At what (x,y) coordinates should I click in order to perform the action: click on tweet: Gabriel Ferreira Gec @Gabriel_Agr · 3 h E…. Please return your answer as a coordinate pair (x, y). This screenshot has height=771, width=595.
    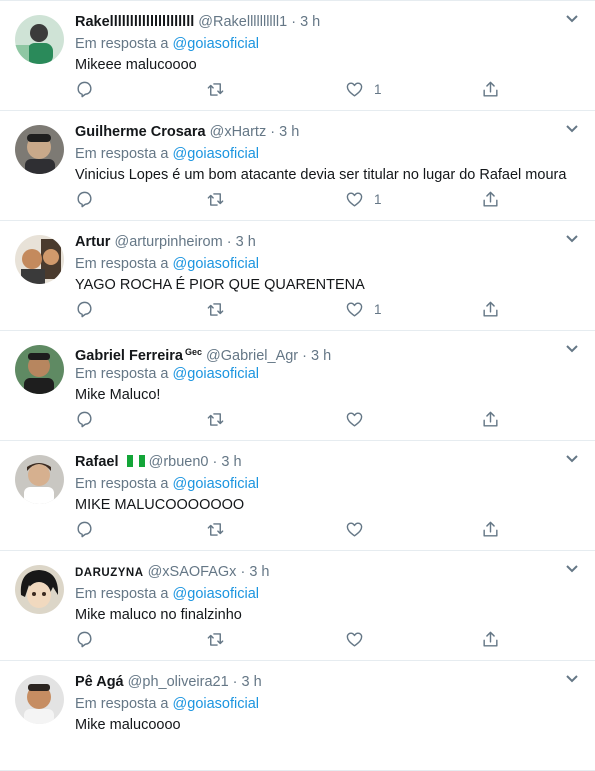
    Looking at the image, I should click on (297, 386).